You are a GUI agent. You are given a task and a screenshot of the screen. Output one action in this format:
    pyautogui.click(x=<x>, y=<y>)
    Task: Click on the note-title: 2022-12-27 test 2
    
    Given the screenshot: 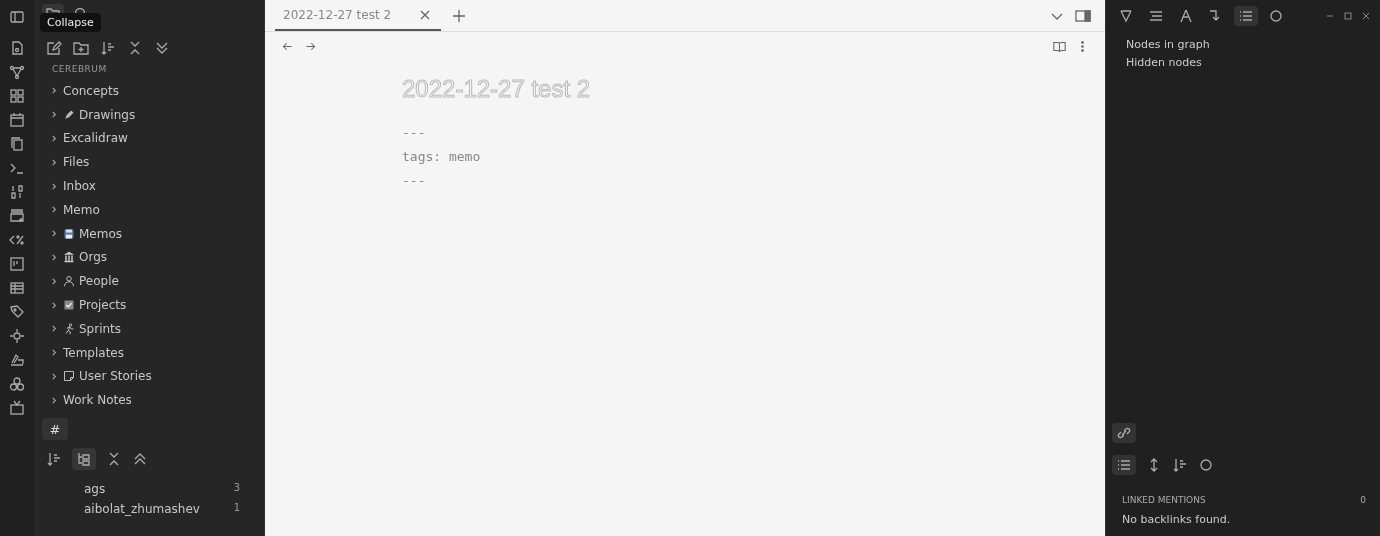 What is the action you would take?
    pyautogui.click(x=496, y=89)
    